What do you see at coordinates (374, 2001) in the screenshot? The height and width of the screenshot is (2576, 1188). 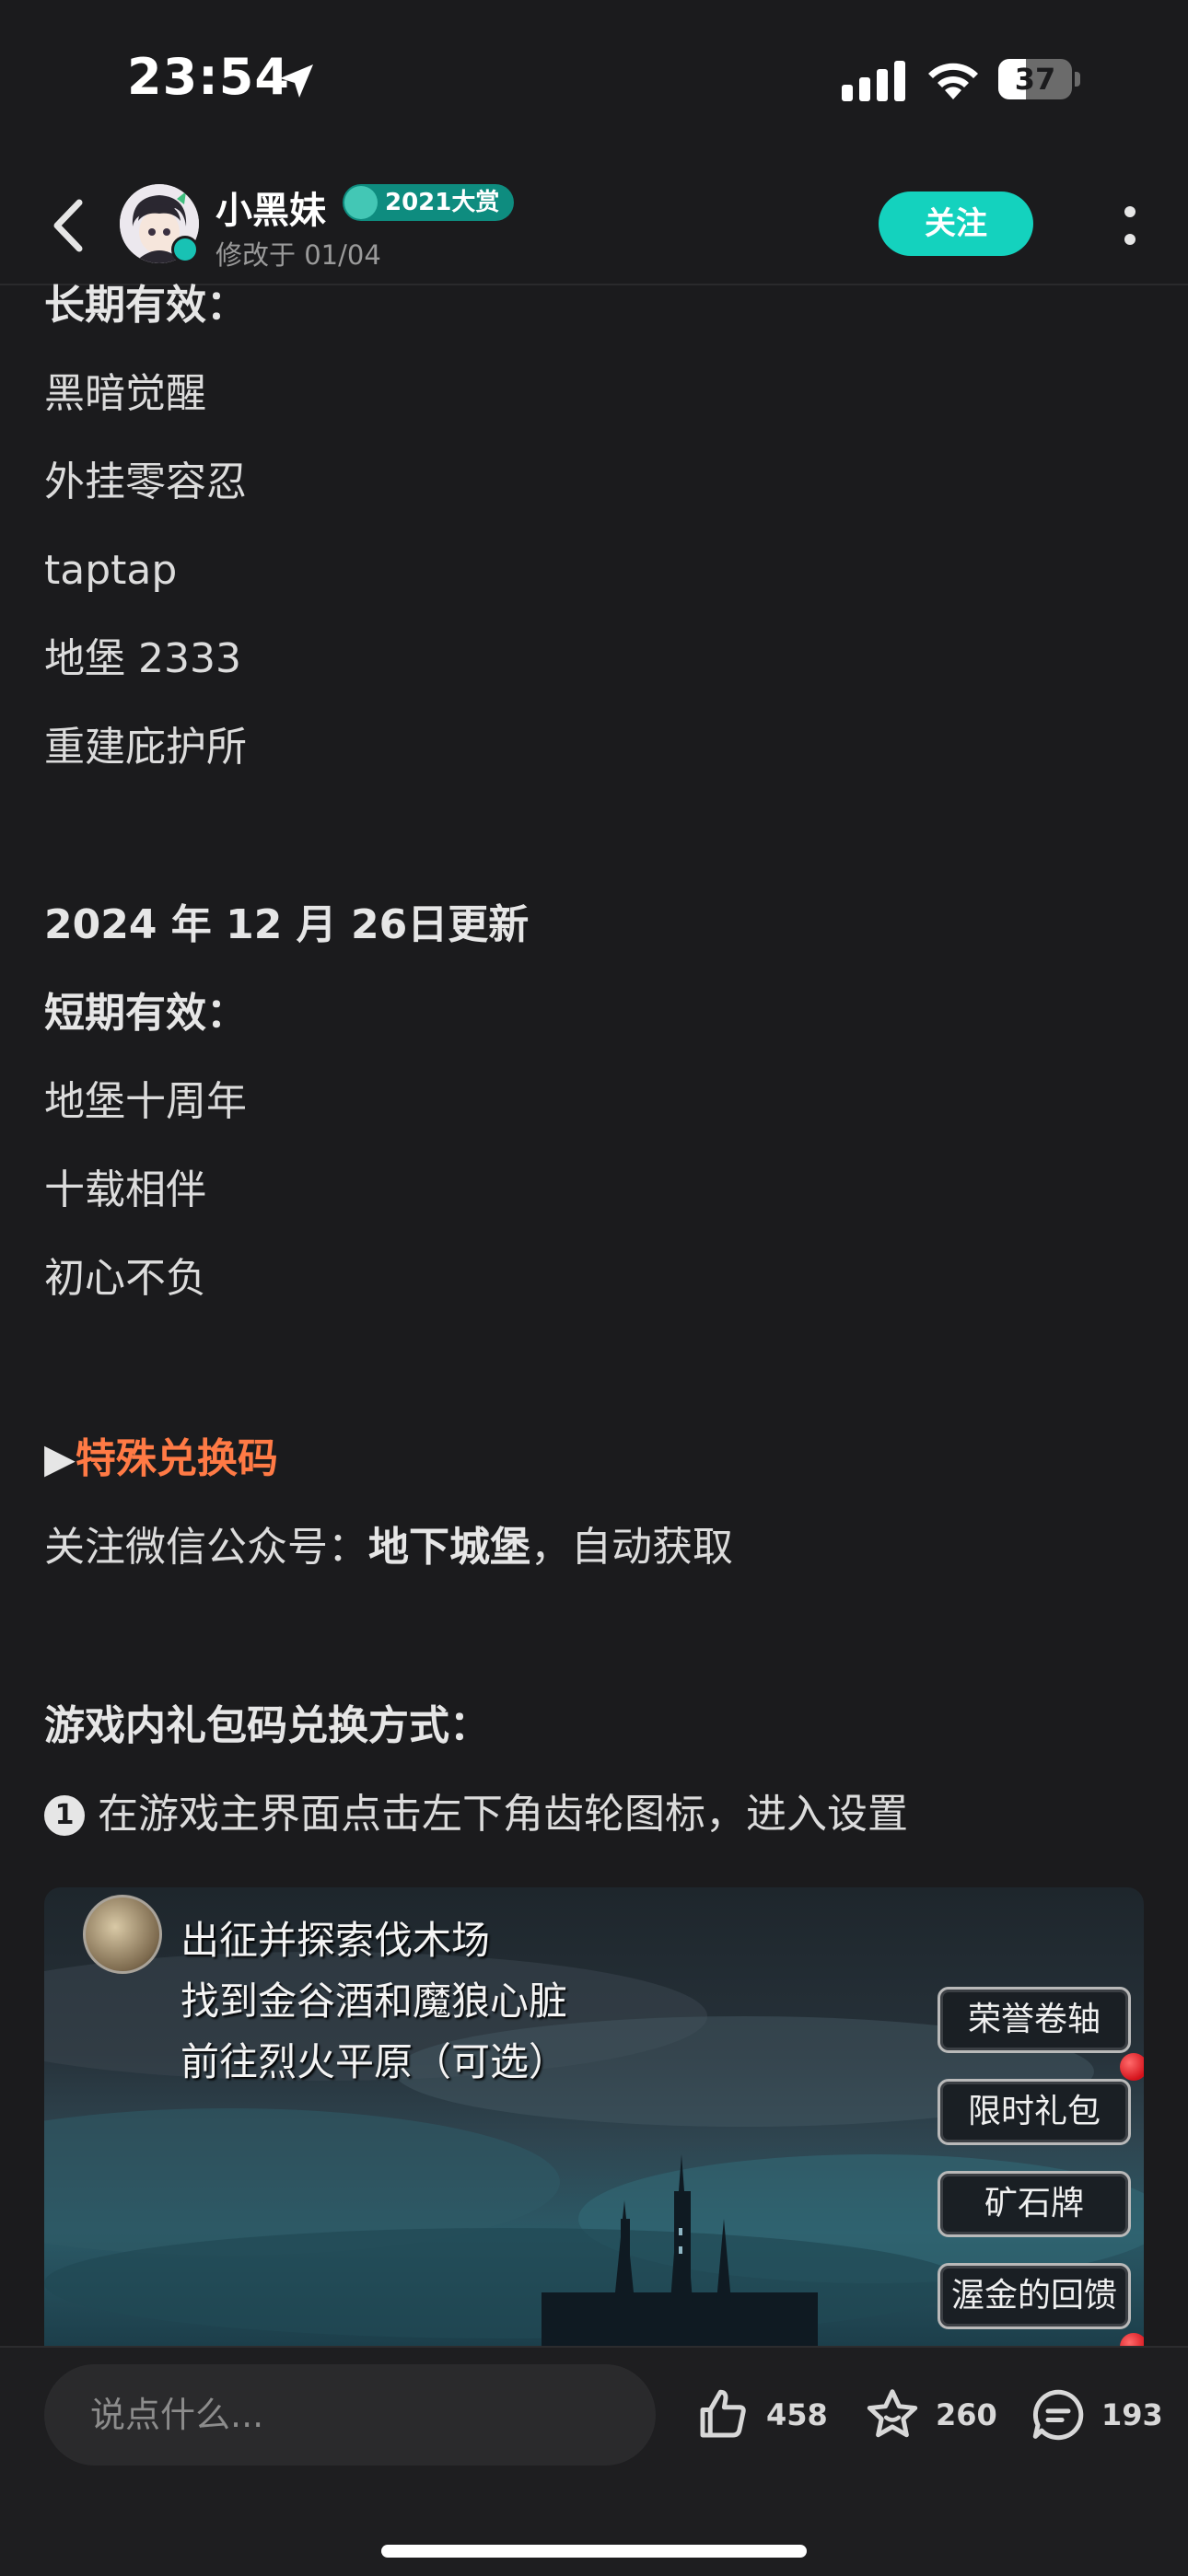 I see `quest-line: 找到金谷酒和魔狼心脏` at bounding box center [374, 2001].